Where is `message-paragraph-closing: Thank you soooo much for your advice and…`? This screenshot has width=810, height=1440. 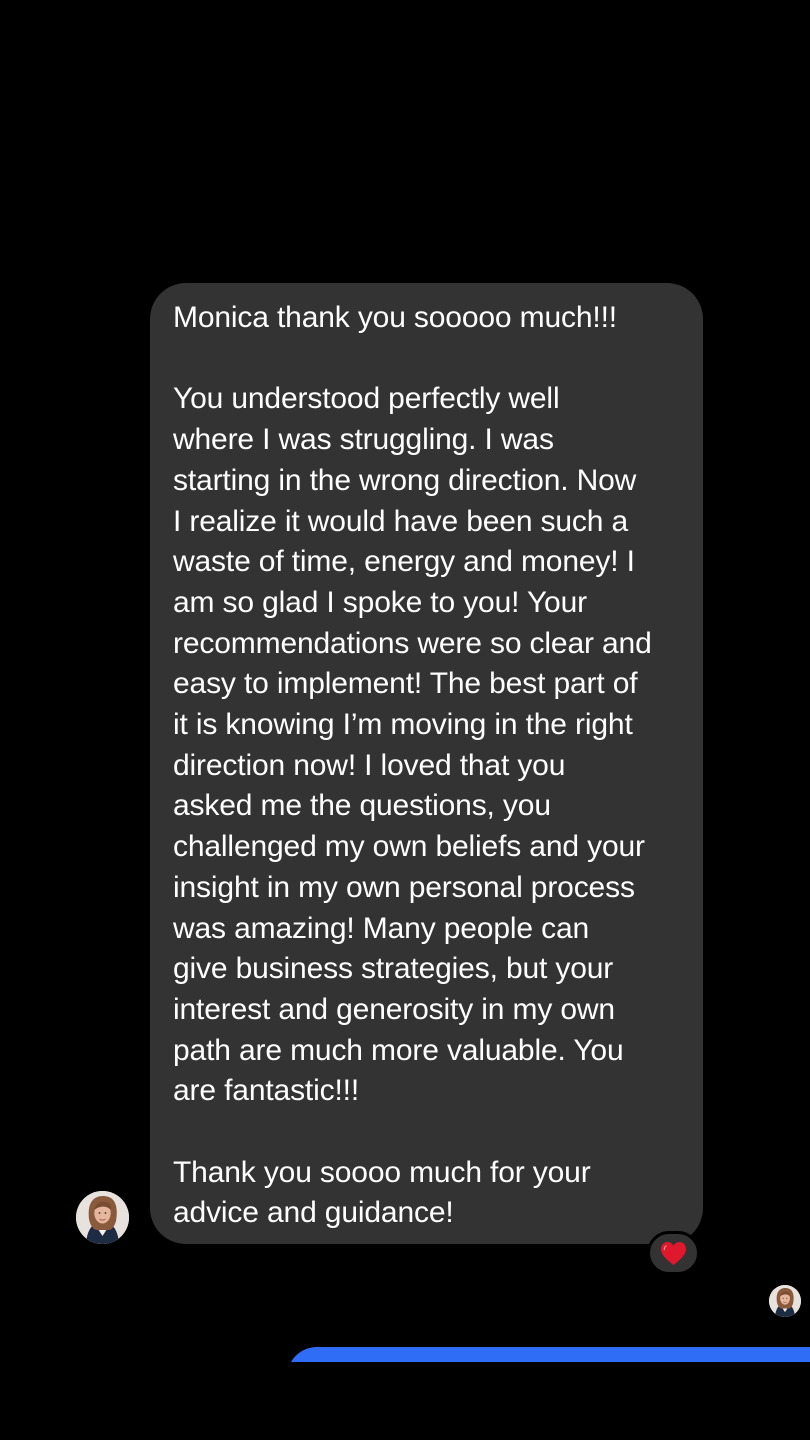
message-paragraph-closing: Thank you soooo much for your advice and… is located at coordinates (382, 1192).